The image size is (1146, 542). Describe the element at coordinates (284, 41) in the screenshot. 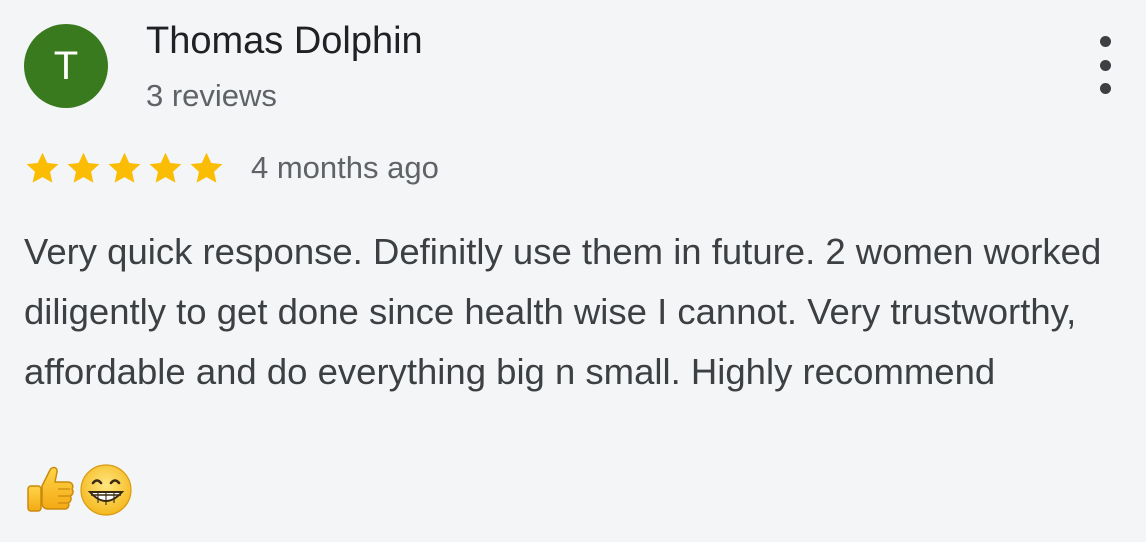

I see `reviewer-name: Thomas Dolphin` at that location.